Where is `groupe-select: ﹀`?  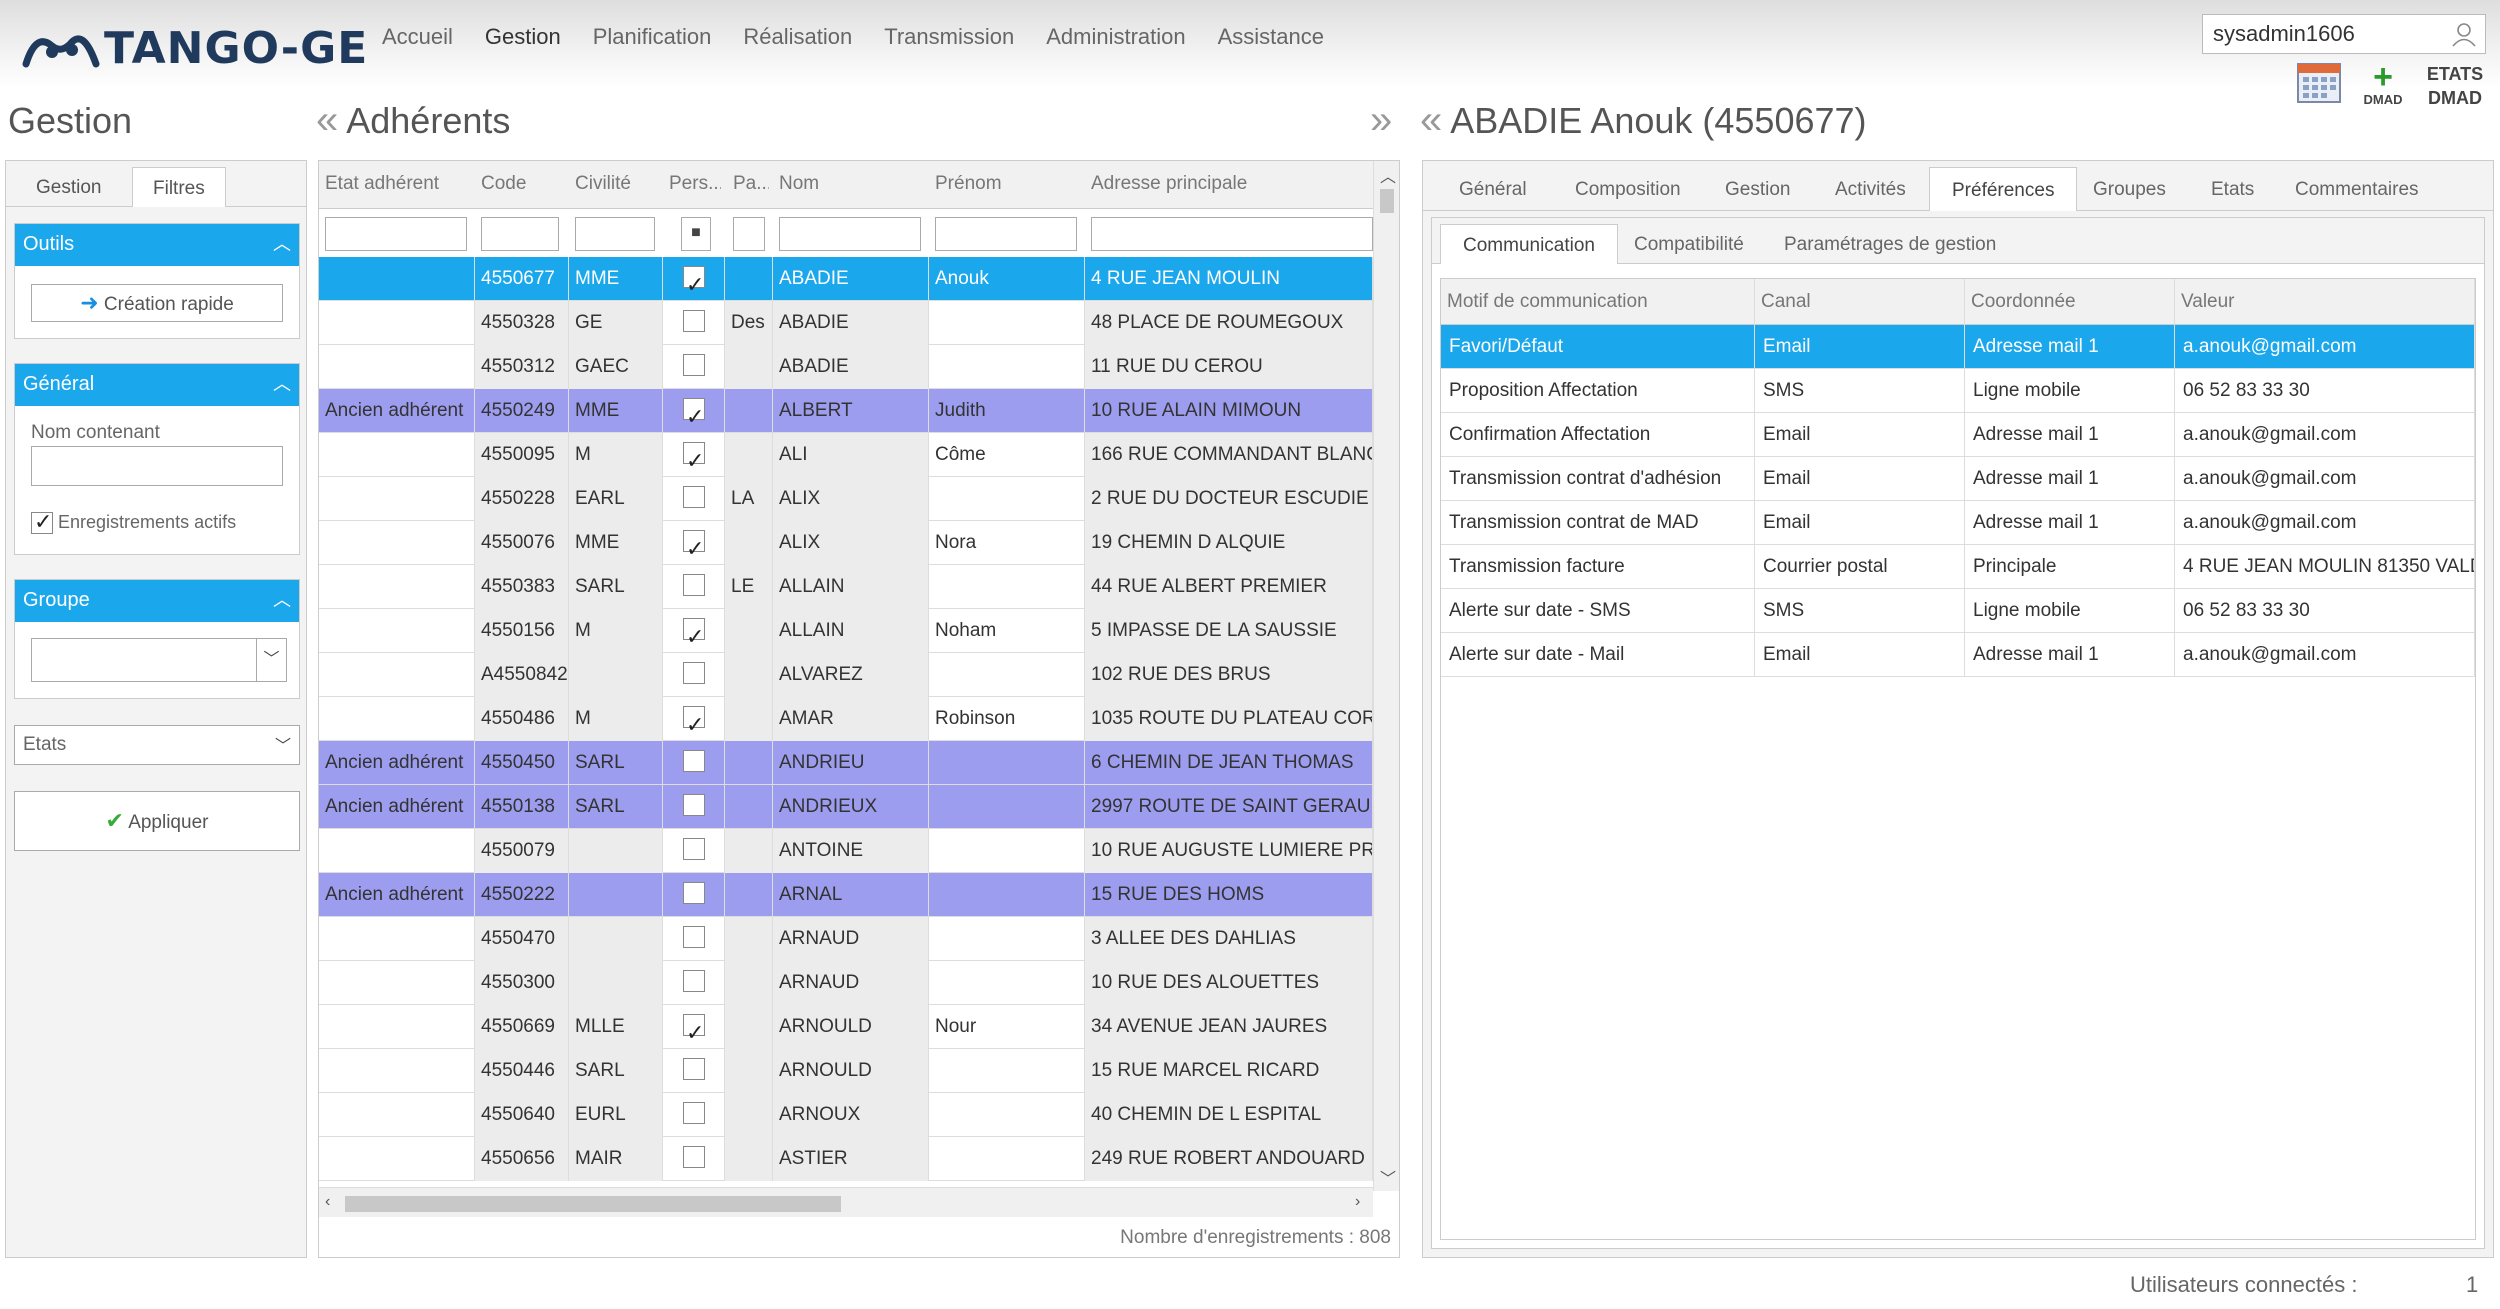
groupe-select: ﹀ is located at coordinates (159, 660).